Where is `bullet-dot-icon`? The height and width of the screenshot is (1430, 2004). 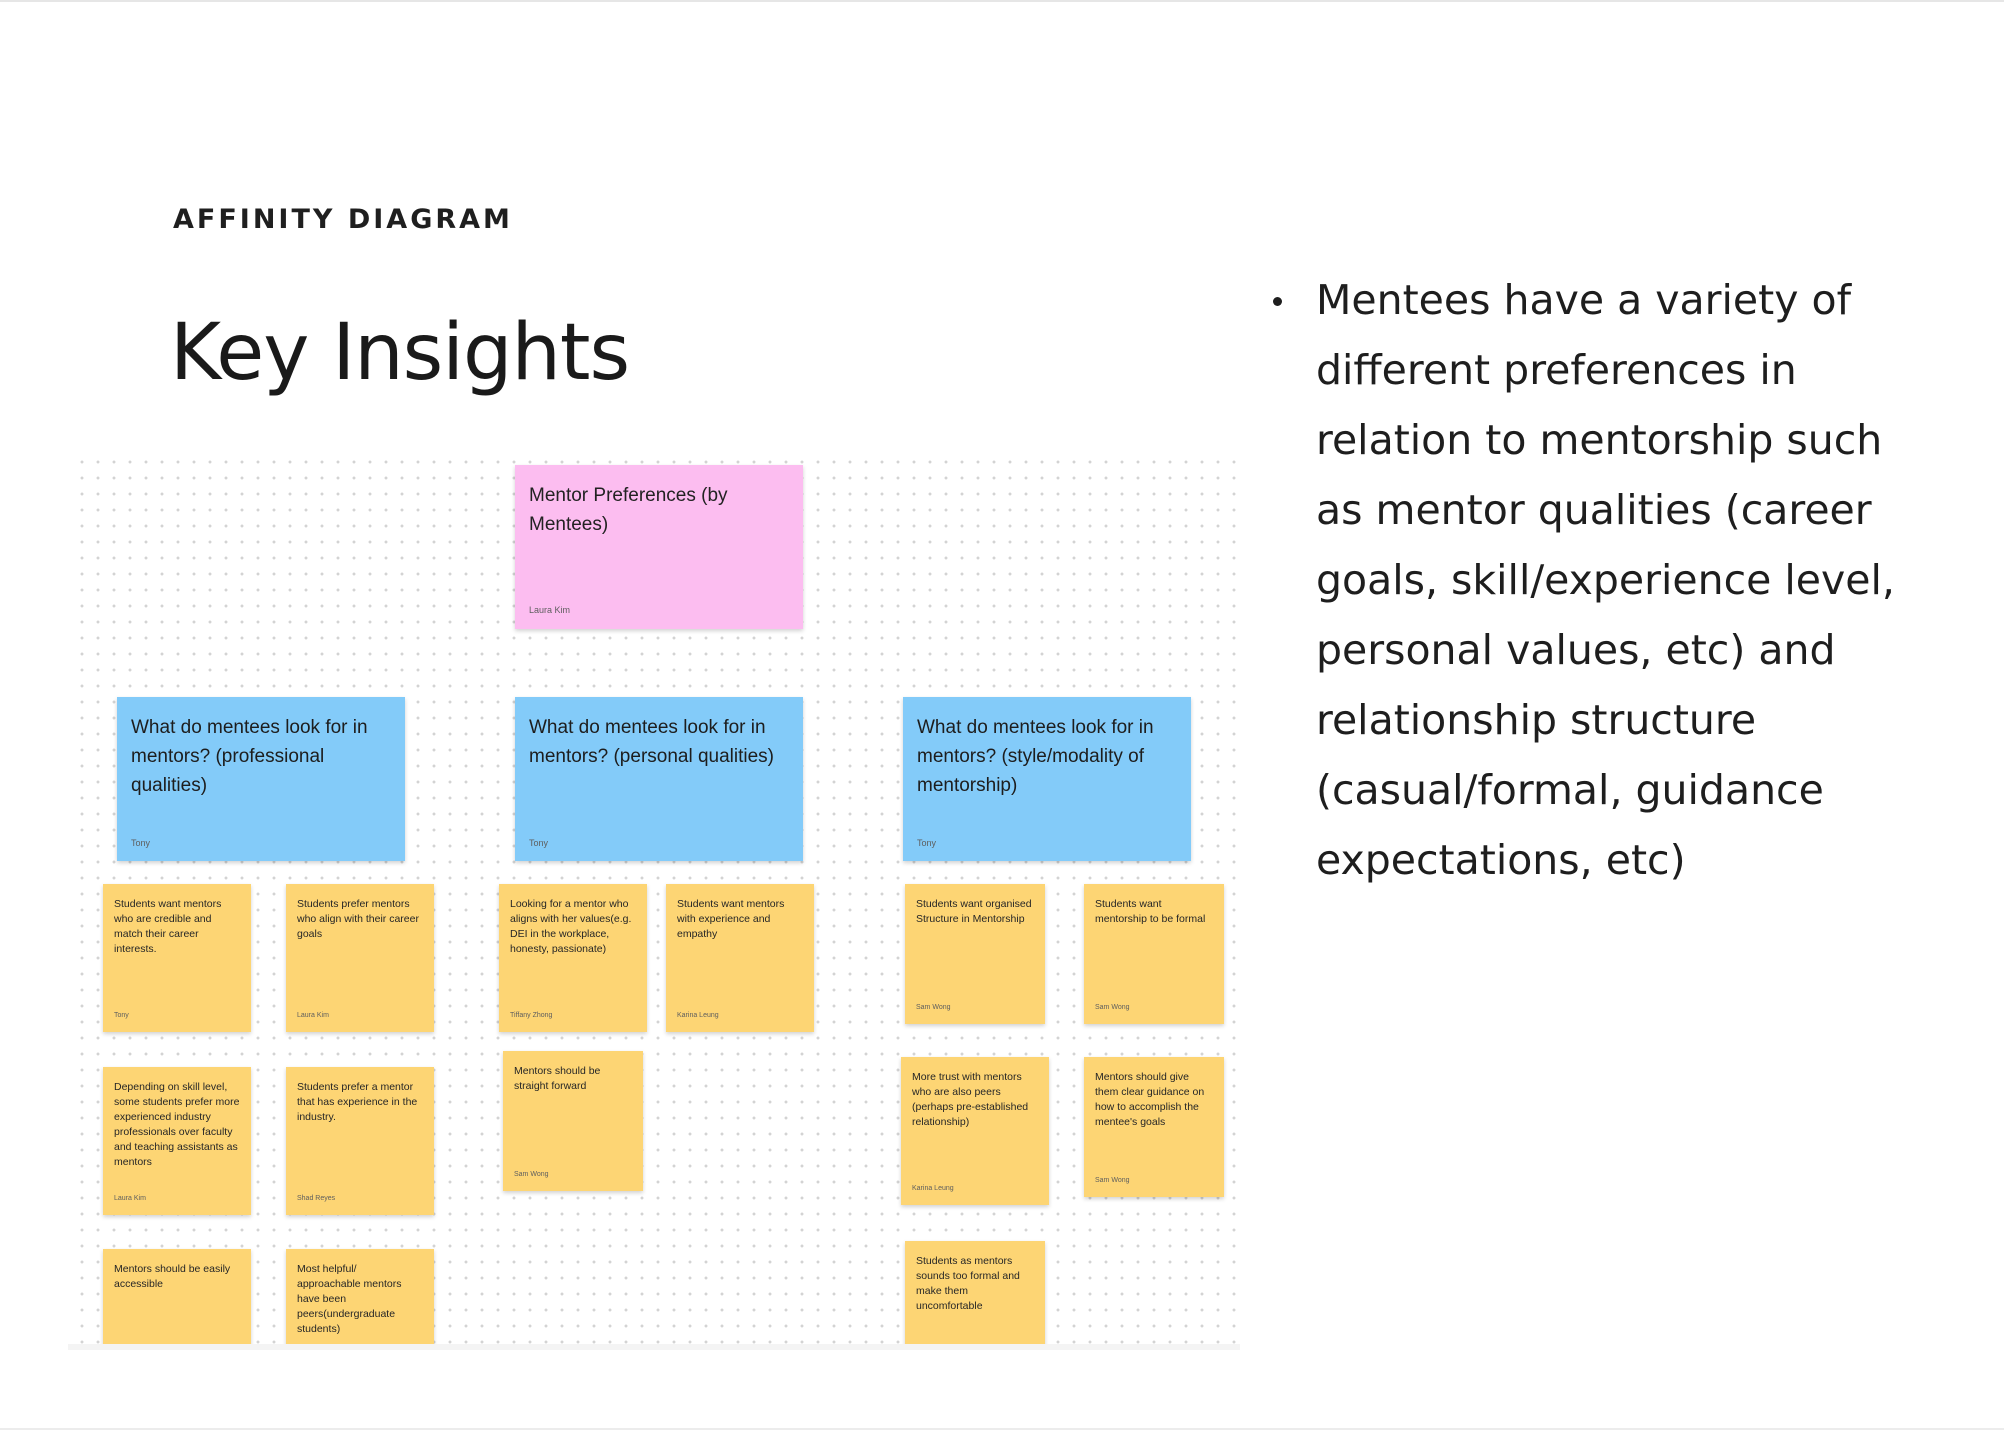
bullet-dot-icon is located at coordinates (1277, 301).